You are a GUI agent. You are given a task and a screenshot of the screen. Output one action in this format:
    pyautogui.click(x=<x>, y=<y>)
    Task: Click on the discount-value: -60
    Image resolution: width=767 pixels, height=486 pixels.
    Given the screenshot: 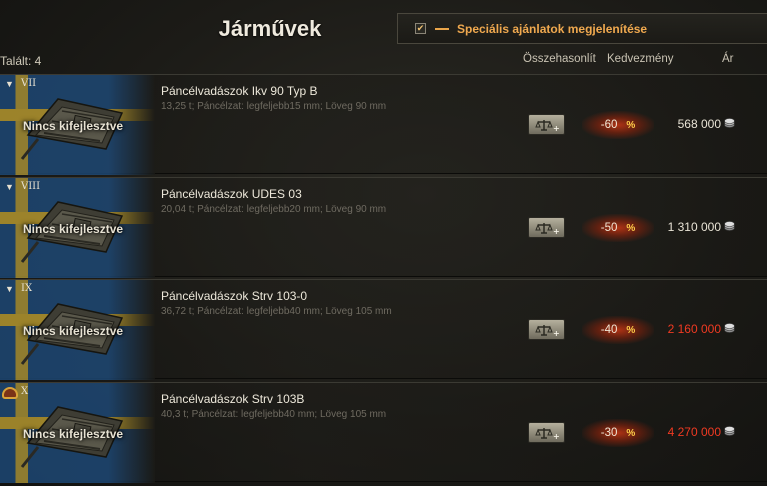 What is the action you would take?
    pyautogui.click(x=609, y=125)
    